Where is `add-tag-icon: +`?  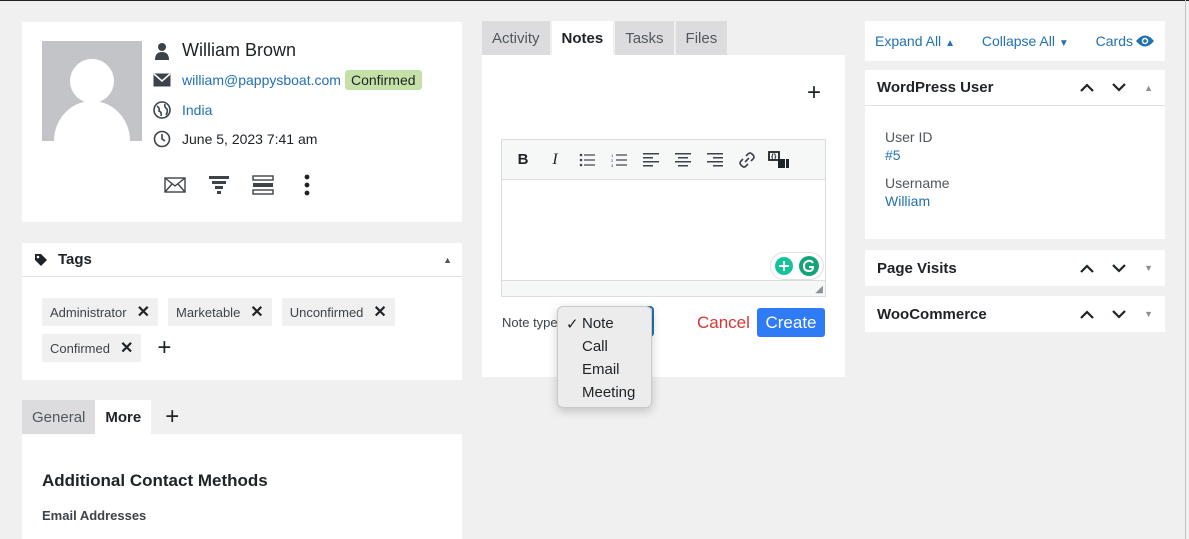
add-tag-icon: + is located at coordinates (164, 348).